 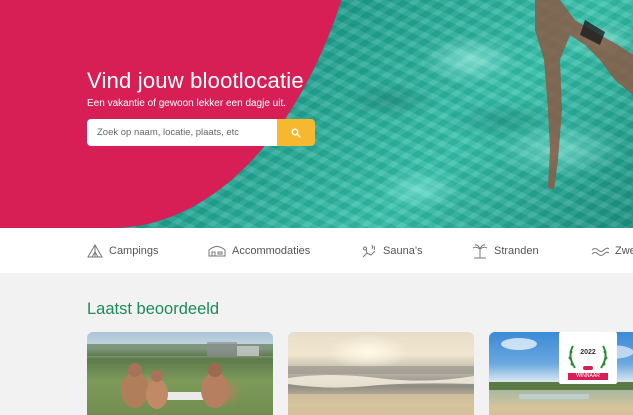 What do you see at coordinates (516, 250) in the screenshot?
I see `nav-label-stranden: Stranden` at bounding box center [516, 250].